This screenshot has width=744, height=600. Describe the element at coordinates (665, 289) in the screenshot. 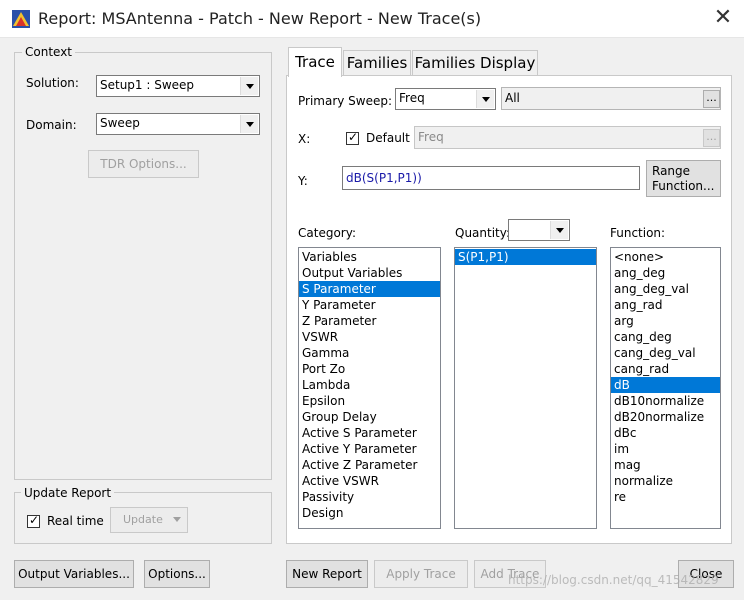

I see `list-item: ang_deg_val` at that location.